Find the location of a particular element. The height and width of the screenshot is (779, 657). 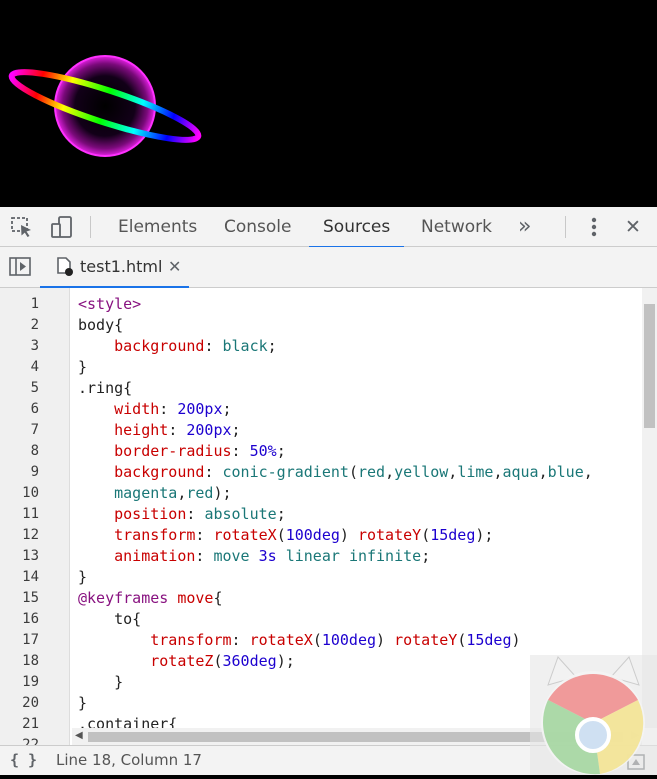

line-number: 22 is located at coordinates (30, 741).